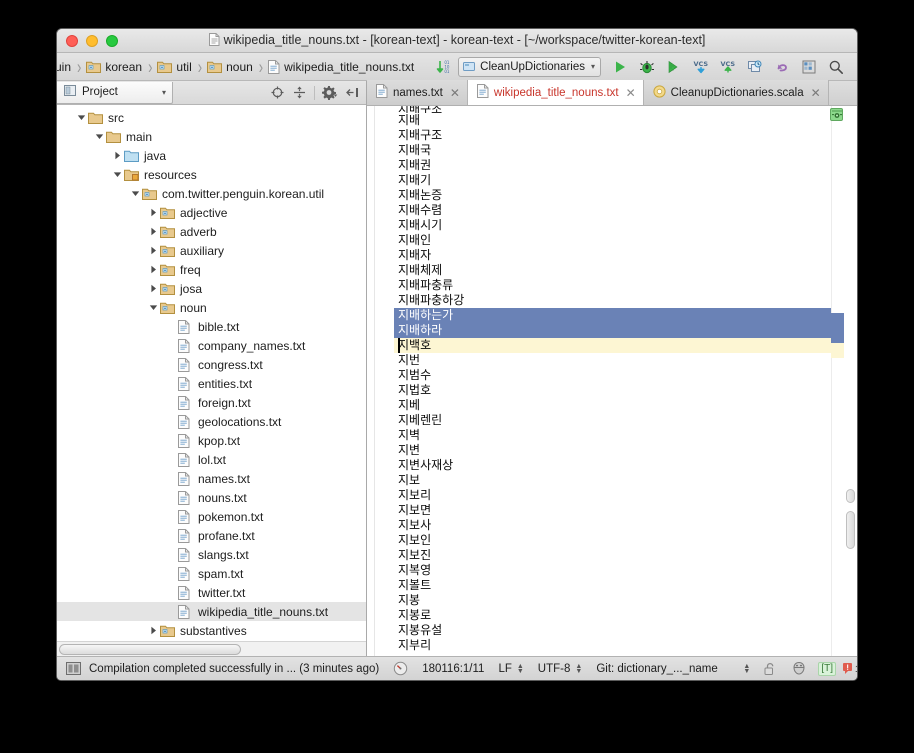 Image resolution: width=914 pixels, height=753 pixels. I want to click on editor-line: 지배국, so click(612, 150).